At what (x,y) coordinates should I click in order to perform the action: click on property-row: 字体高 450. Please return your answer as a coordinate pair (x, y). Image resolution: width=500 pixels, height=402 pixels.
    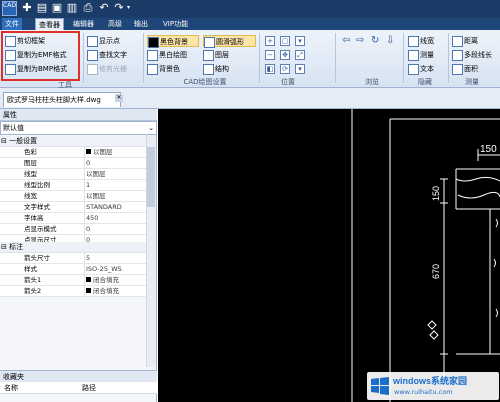
    Looking at the image, I should click on (73, 218).